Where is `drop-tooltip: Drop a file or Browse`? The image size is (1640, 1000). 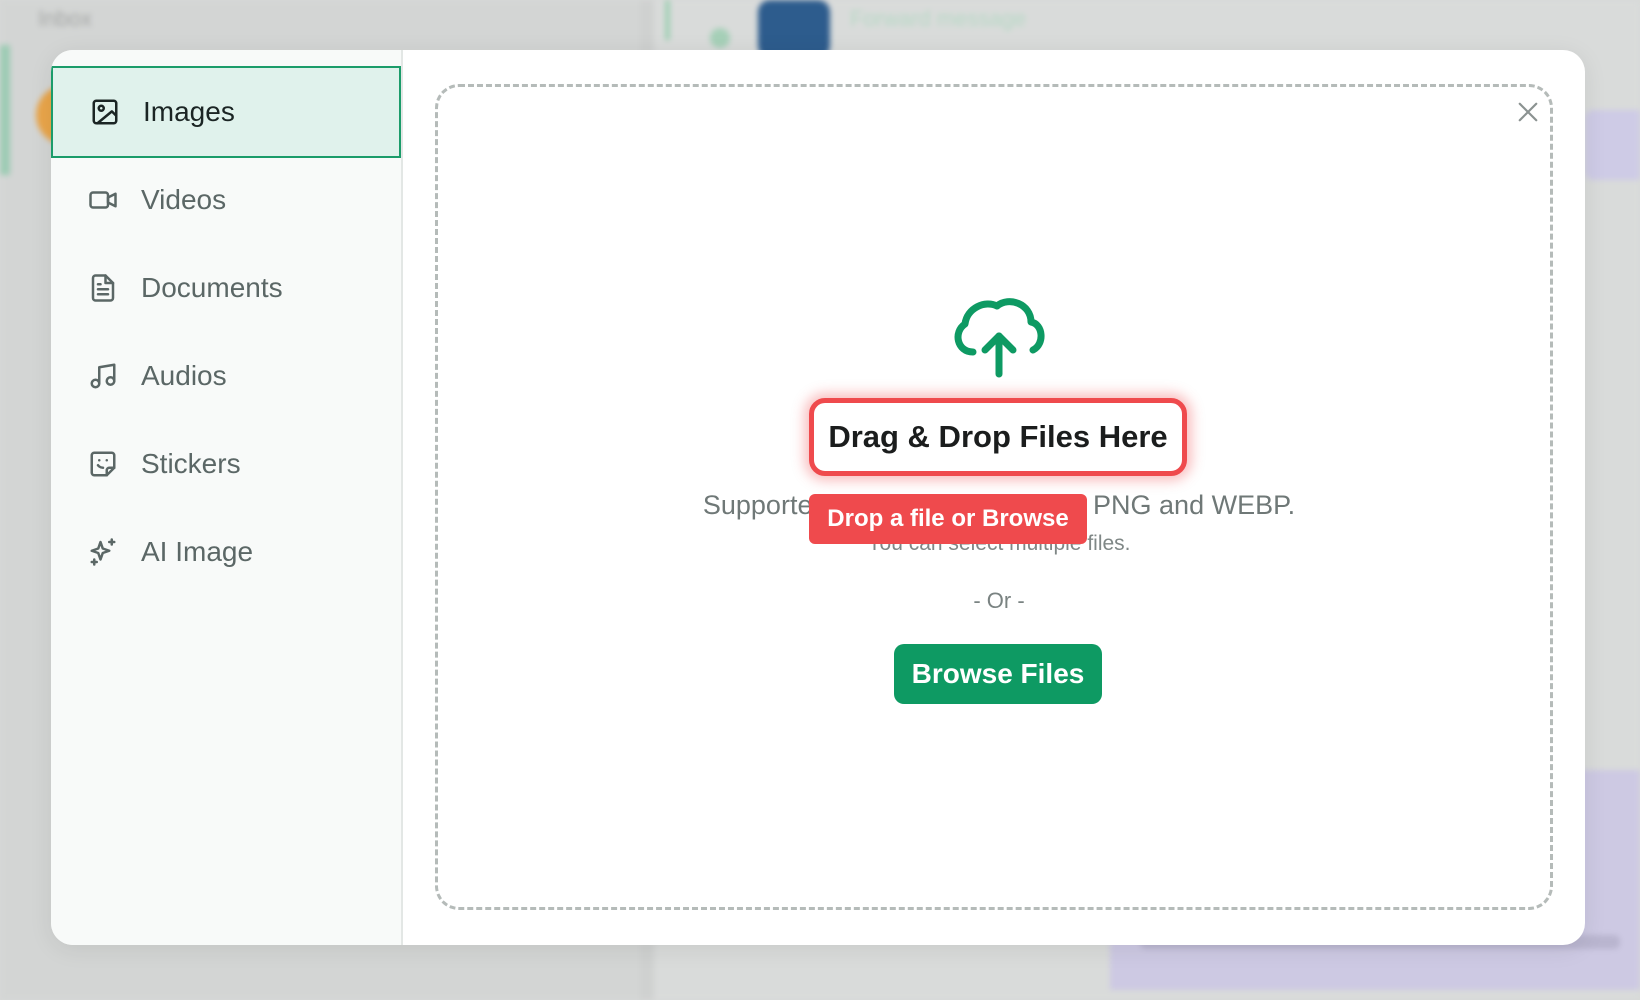 drop-tooltip: Drop a file or Browse is located at coordinates (948, 519).